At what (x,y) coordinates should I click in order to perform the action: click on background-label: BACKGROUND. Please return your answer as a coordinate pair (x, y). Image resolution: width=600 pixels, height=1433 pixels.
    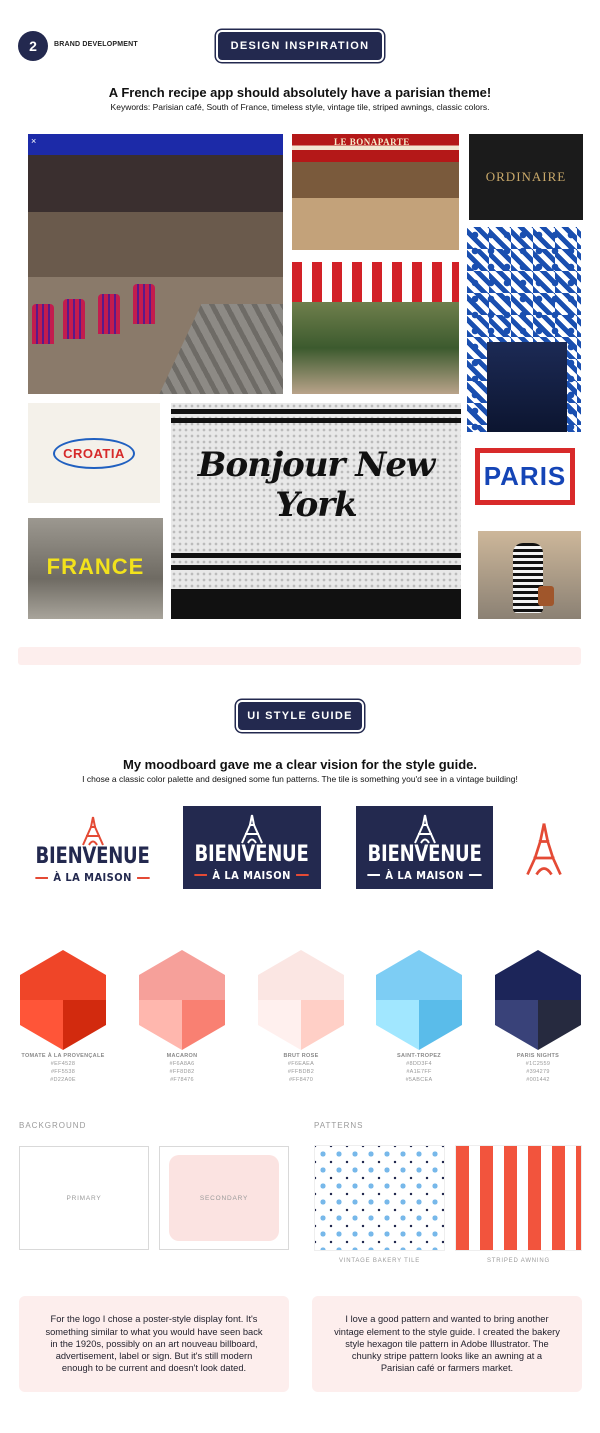
    Looking at the image, I should click on (53, 1125).